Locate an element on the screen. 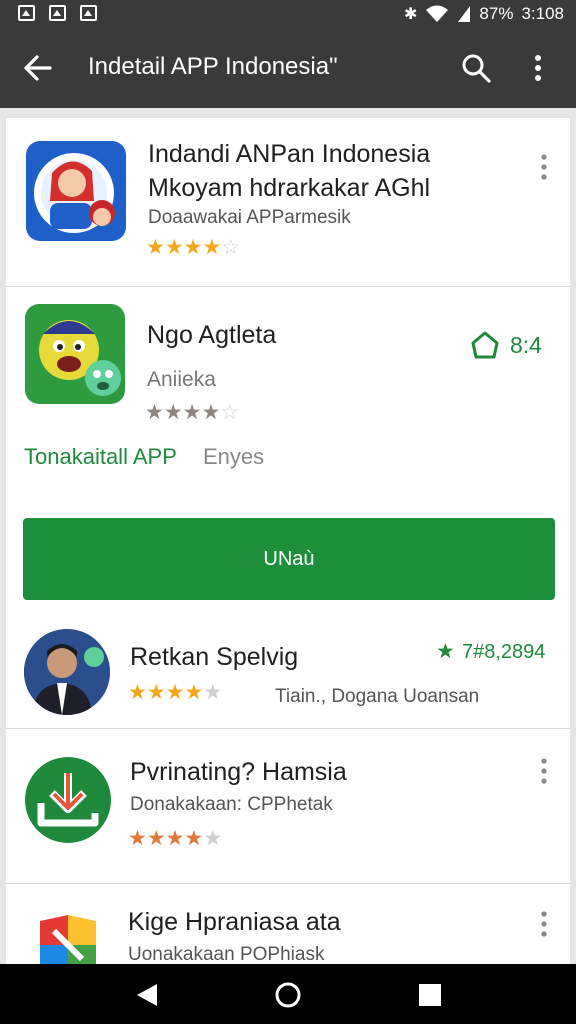  app-title-line2: Mkoyam hdrarkakar AGhl is located at coordinates (289, 188).